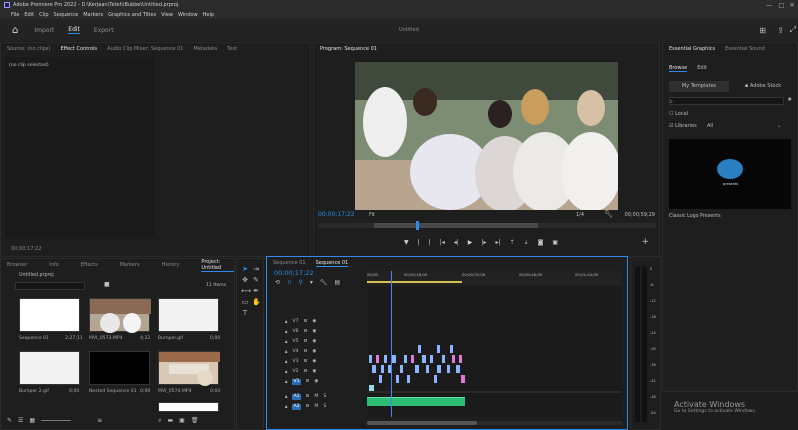 Image resolution: width=798 pixels, height=430 pixels. I want to click on track-select-tool-icon: ⇥, so click(256, 269).